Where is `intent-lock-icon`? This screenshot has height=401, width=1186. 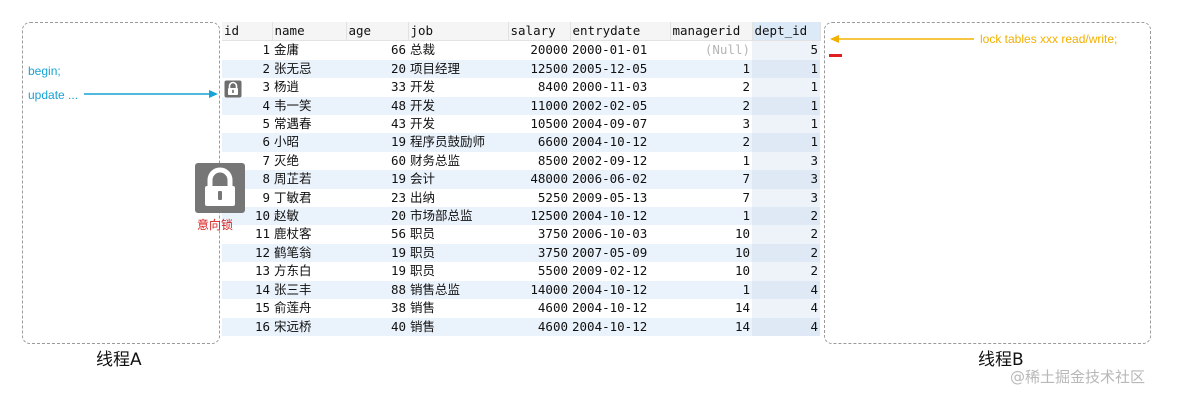 intent-lock-icon is located at coordinates (220, 188).